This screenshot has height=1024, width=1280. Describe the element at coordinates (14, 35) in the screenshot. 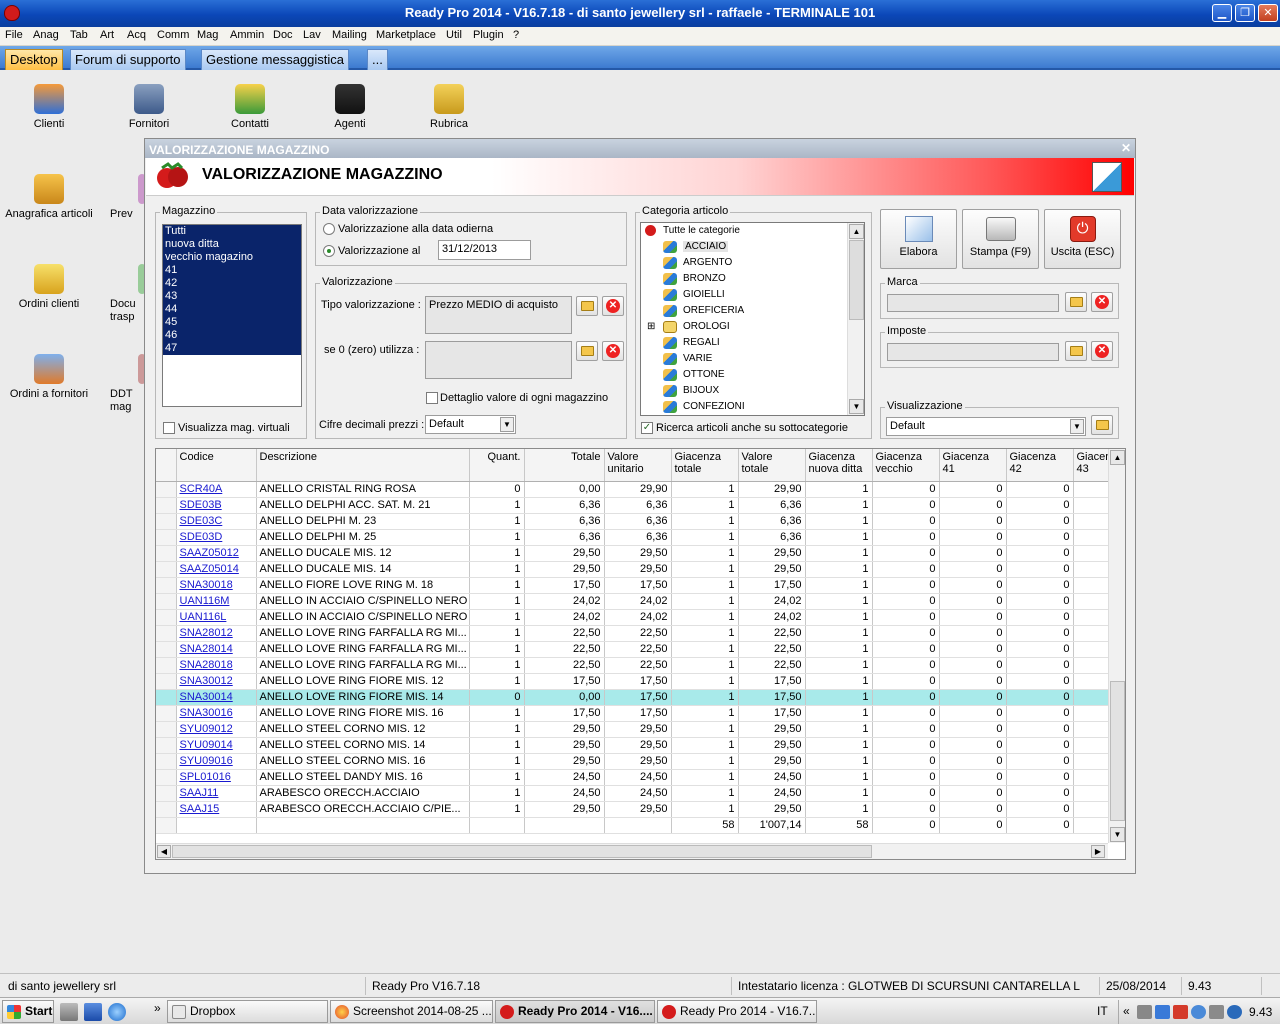

I see `menu-file: File` at that location.